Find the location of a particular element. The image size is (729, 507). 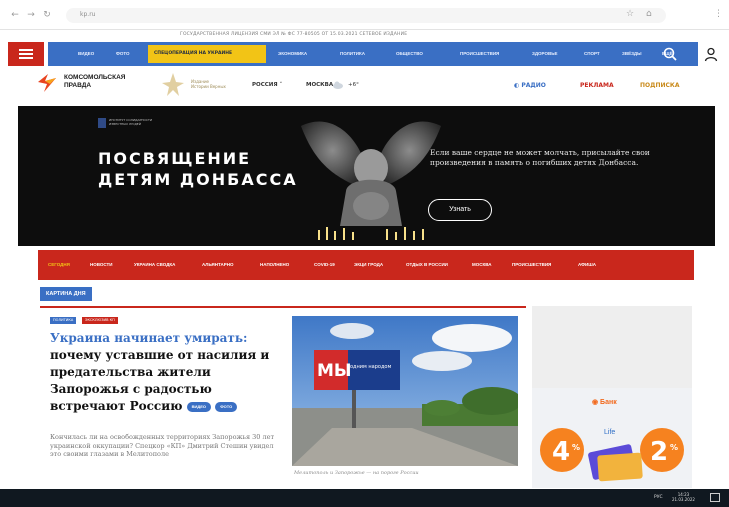

section-heading: КАРТИНА ДНЯ is located at coordinates (66, 294).